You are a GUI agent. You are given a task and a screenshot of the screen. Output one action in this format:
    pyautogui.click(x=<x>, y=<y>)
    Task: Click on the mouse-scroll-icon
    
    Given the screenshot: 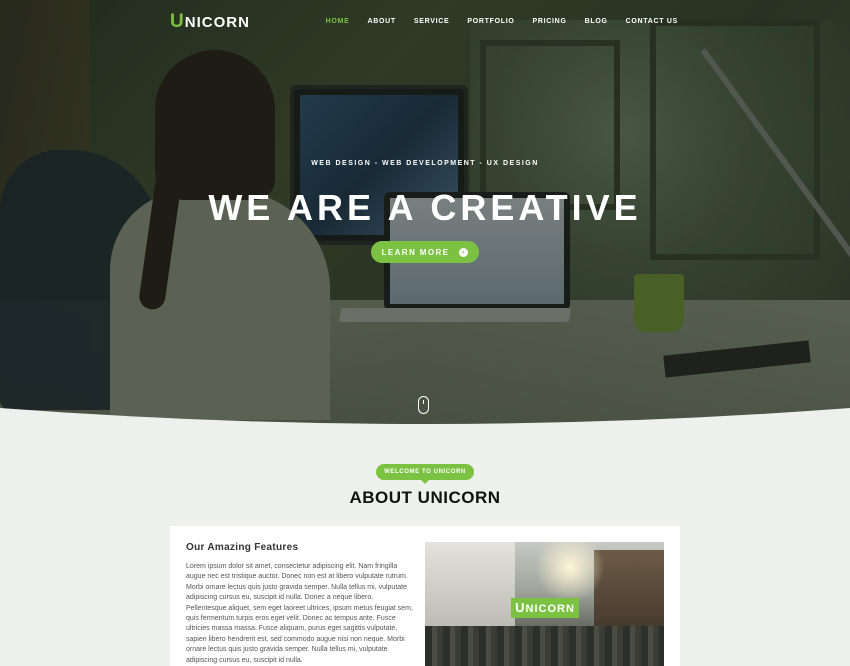 What is the action you would take?
    pyautogui.click(x=423, y=405)
    